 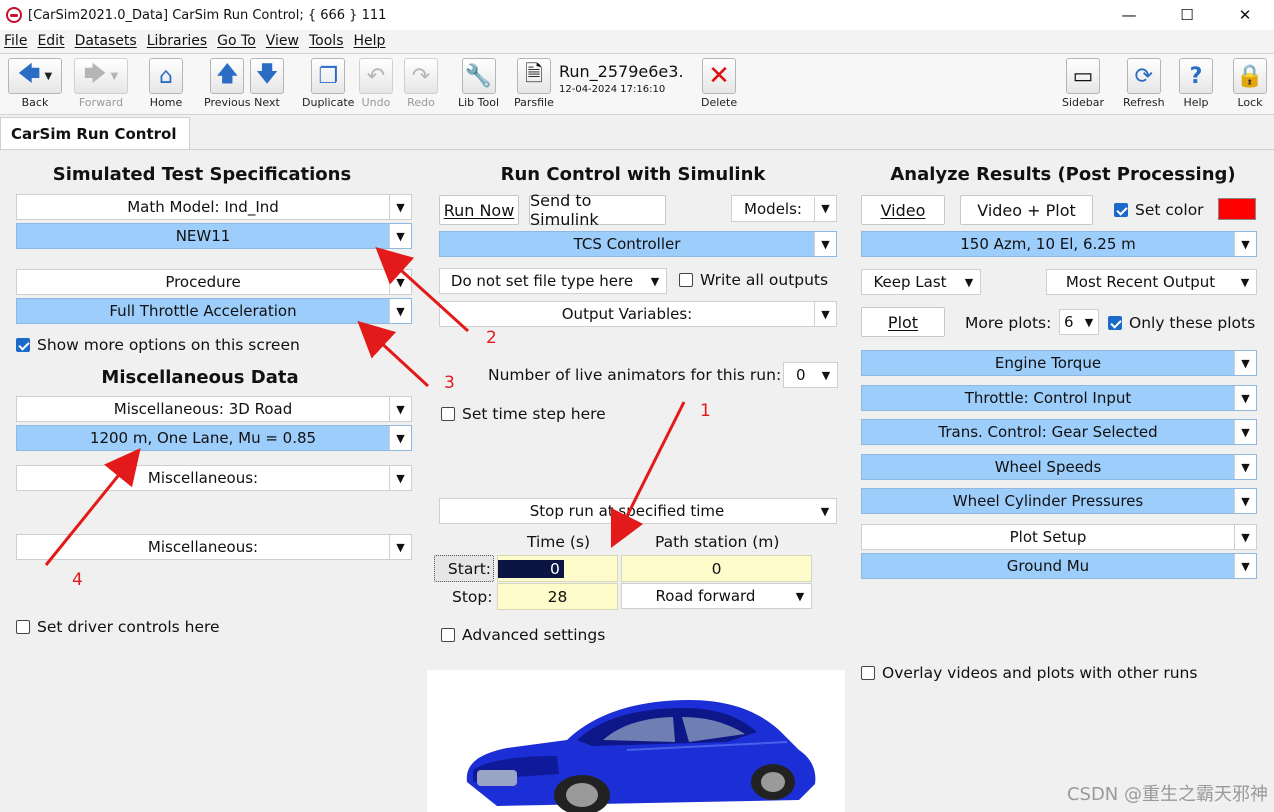 What do you see at coordinates (705, 411) in the screenshot?
I see `annotation-1: 1` at bounding box center [705, 411].